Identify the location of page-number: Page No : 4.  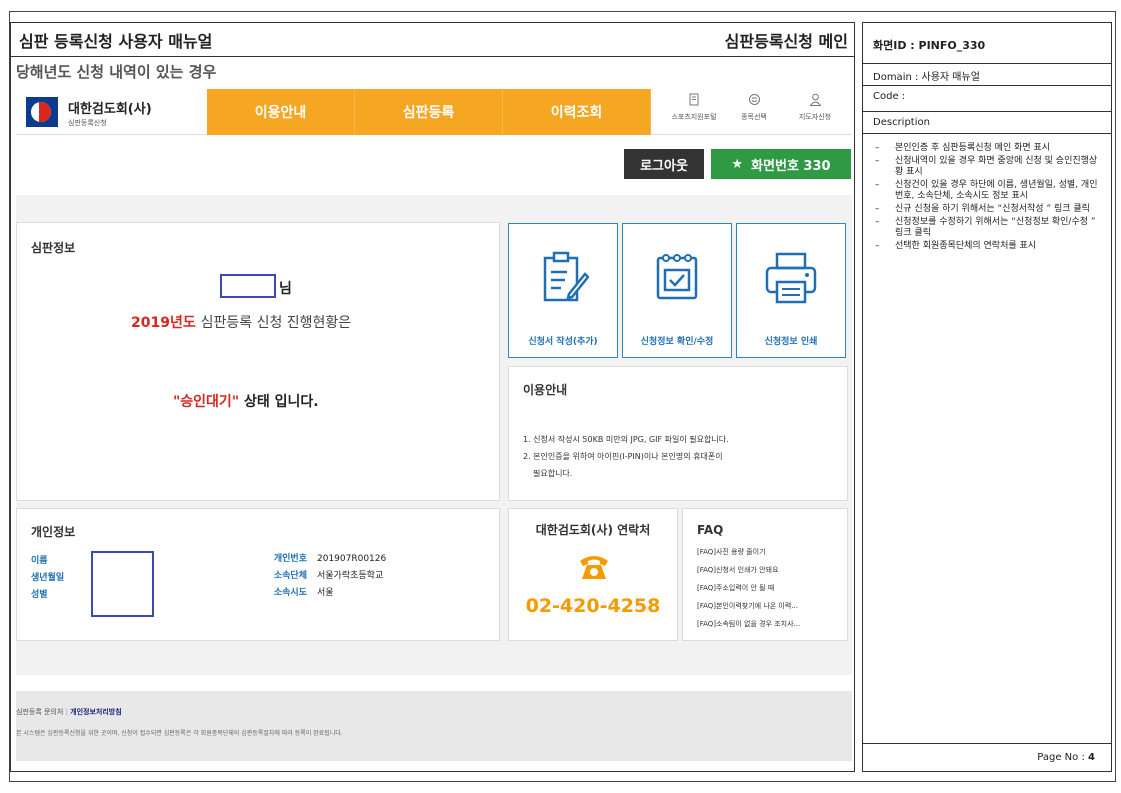
(1066, 757).